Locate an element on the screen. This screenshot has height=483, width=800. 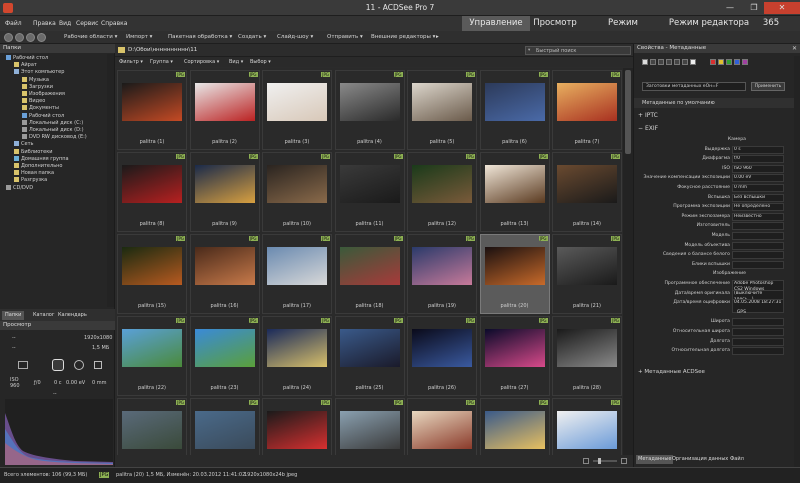
thumbnail-cell: JPG palitra (8) is located at coordinates (152, 192).